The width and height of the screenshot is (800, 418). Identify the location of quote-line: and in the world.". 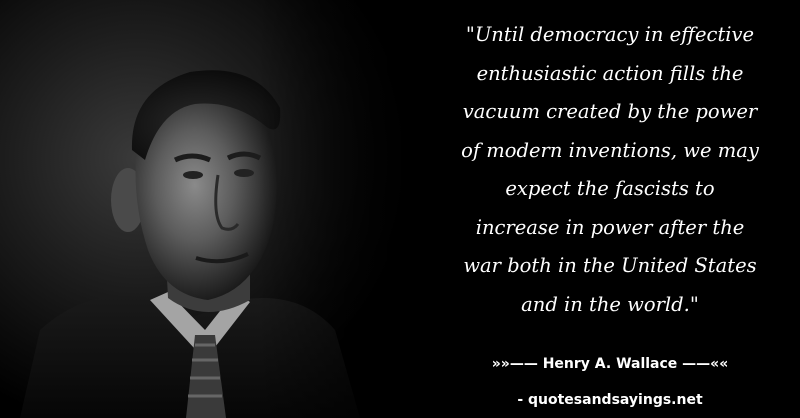
(610, 304).